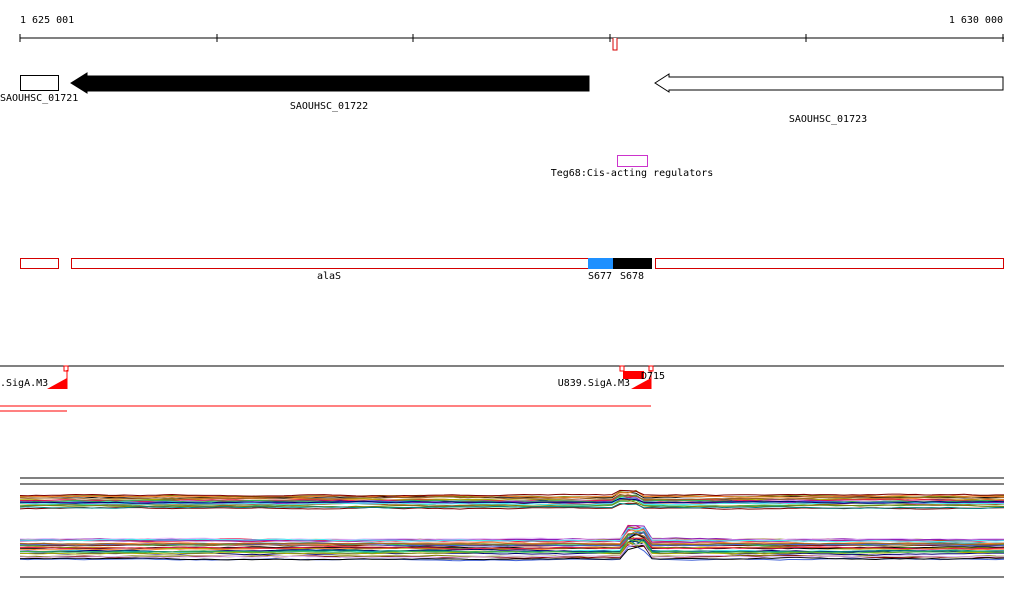 This screenshot has height=616, width=1024. I want to click on segment-label: S677, so click(600, 276).